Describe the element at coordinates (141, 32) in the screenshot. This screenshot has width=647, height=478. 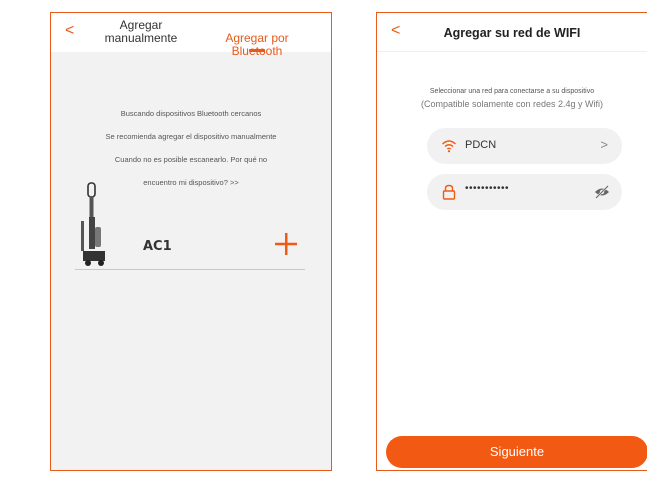
I see `tab-add-manually: Agregar manualmente` at that location.